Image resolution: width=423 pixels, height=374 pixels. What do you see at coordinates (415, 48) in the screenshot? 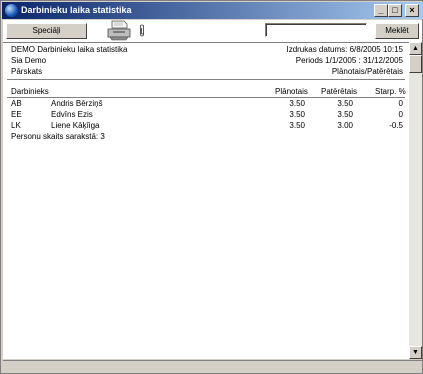
I see `scroll-up-arrow-icon: ▲` at bounding box center [415, 48].